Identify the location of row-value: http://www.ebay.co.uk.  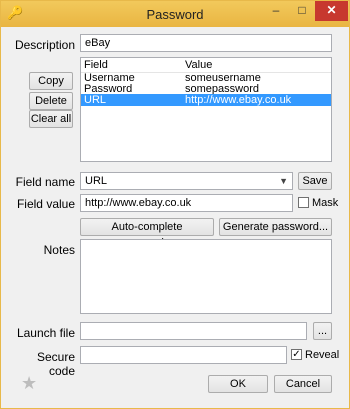
(238, 100).